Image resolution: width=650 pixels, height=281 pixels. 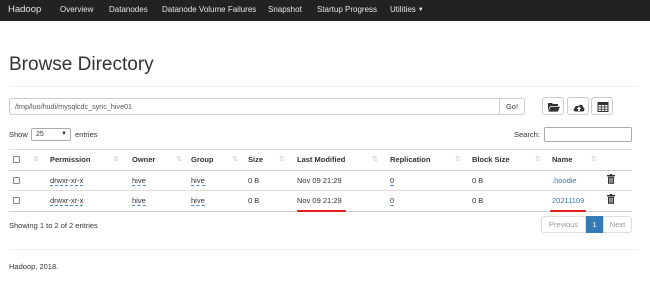 I want to click on nav-volume-failures: Datanode Volume Failures, so click(x=209, y=10).